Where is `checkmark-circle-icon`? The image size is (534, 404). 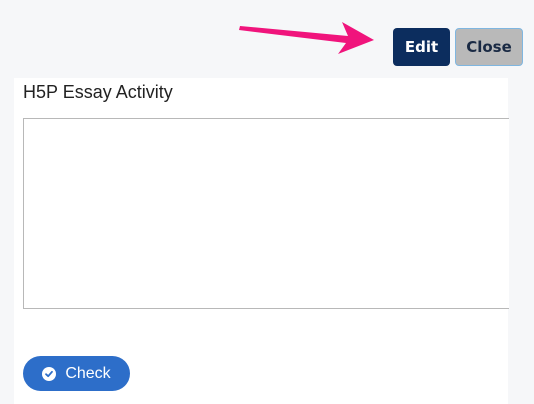 checkmark-circle-icon is located at coordinates (49, 373).